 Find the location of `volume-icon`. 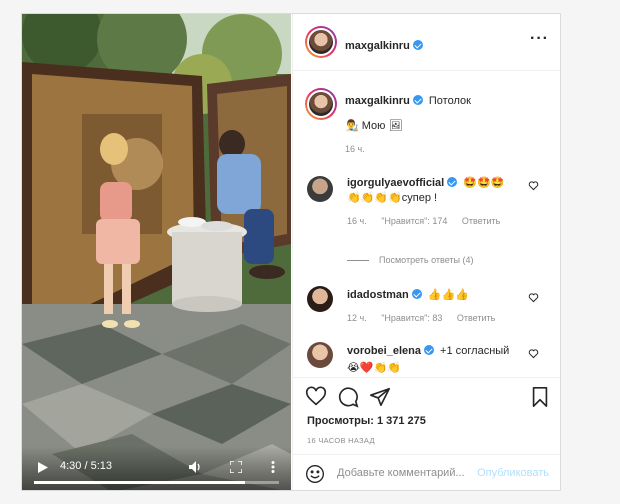

volume-icon is located at coordinates (194, 467).